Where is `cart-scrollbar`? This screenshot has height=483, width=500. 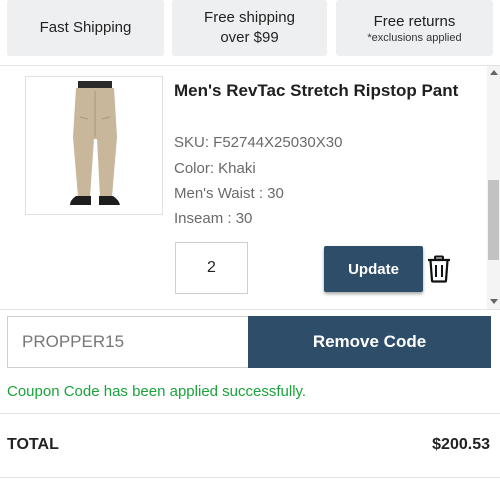 cart-scrollbar is located at coordinates (493, 188).